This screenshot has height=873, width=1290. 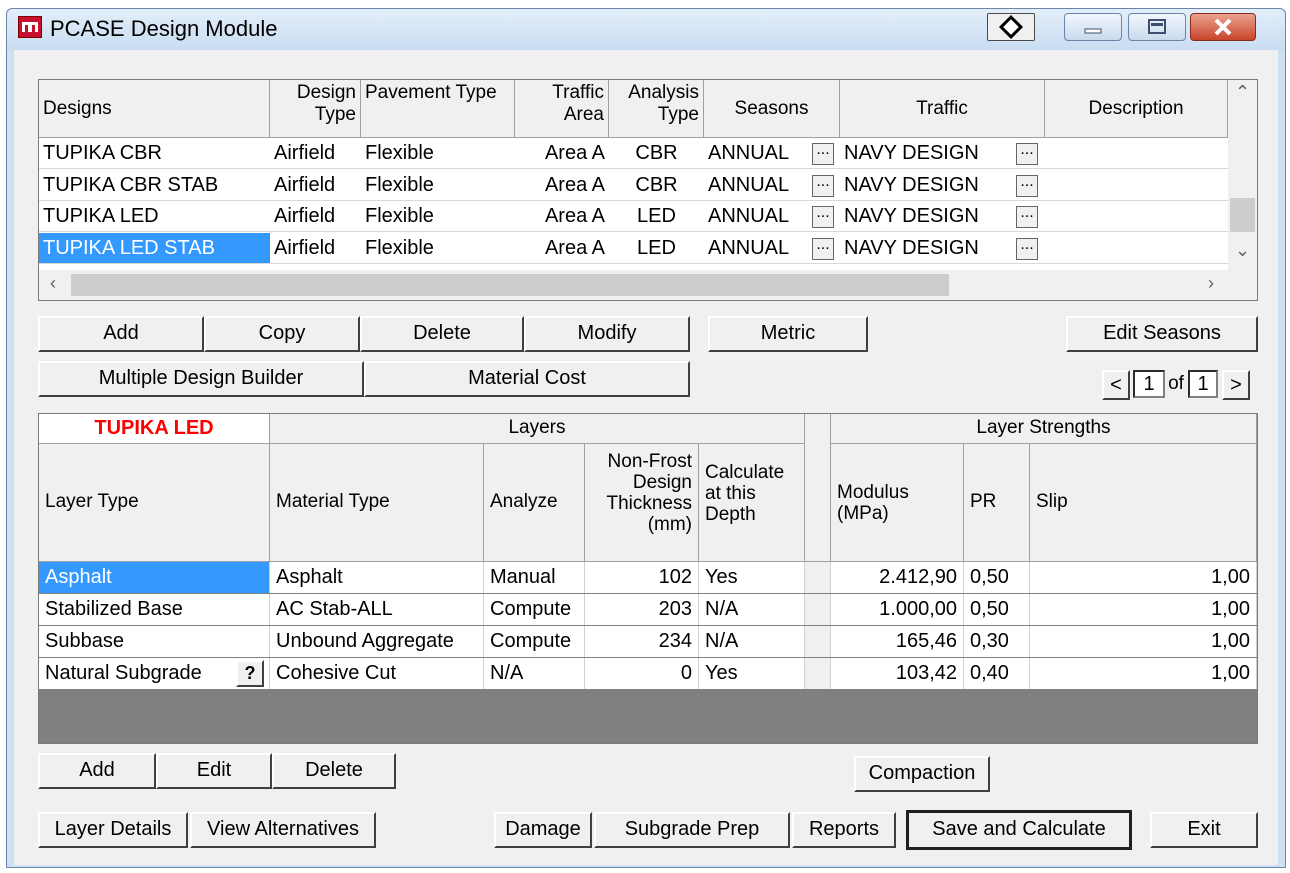 What do you see at coordinates (315, 109) in the screenshot?
I see `col-header-design-type: Design Type` at bounding box center [315, 109].